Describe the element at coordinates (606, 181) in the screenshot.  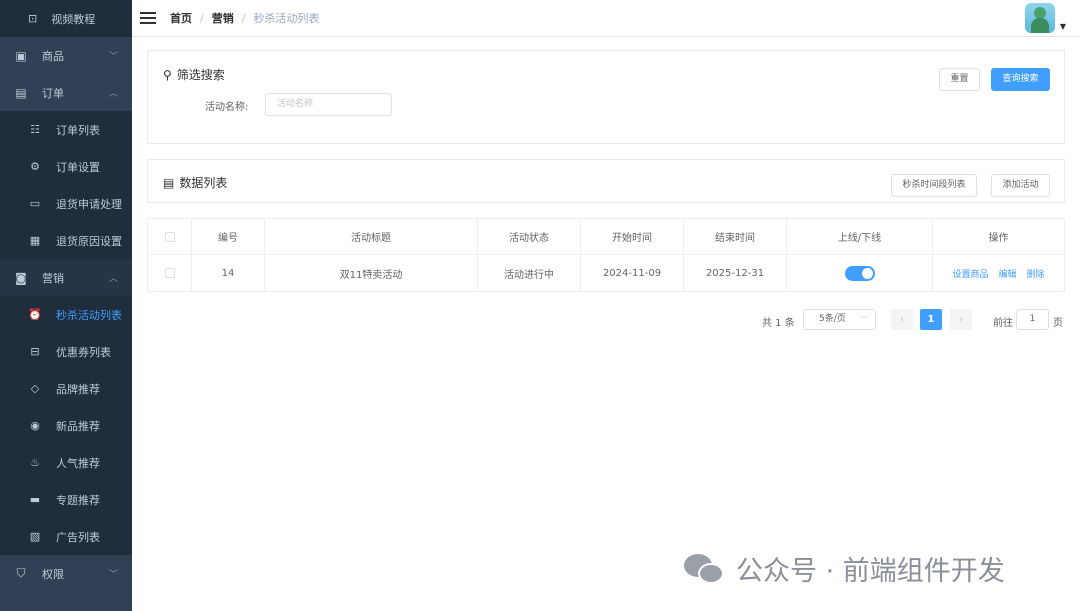
I see `data-list-card: ▤ 数据列表 秒杀时间段列表 添加活动` at that location.